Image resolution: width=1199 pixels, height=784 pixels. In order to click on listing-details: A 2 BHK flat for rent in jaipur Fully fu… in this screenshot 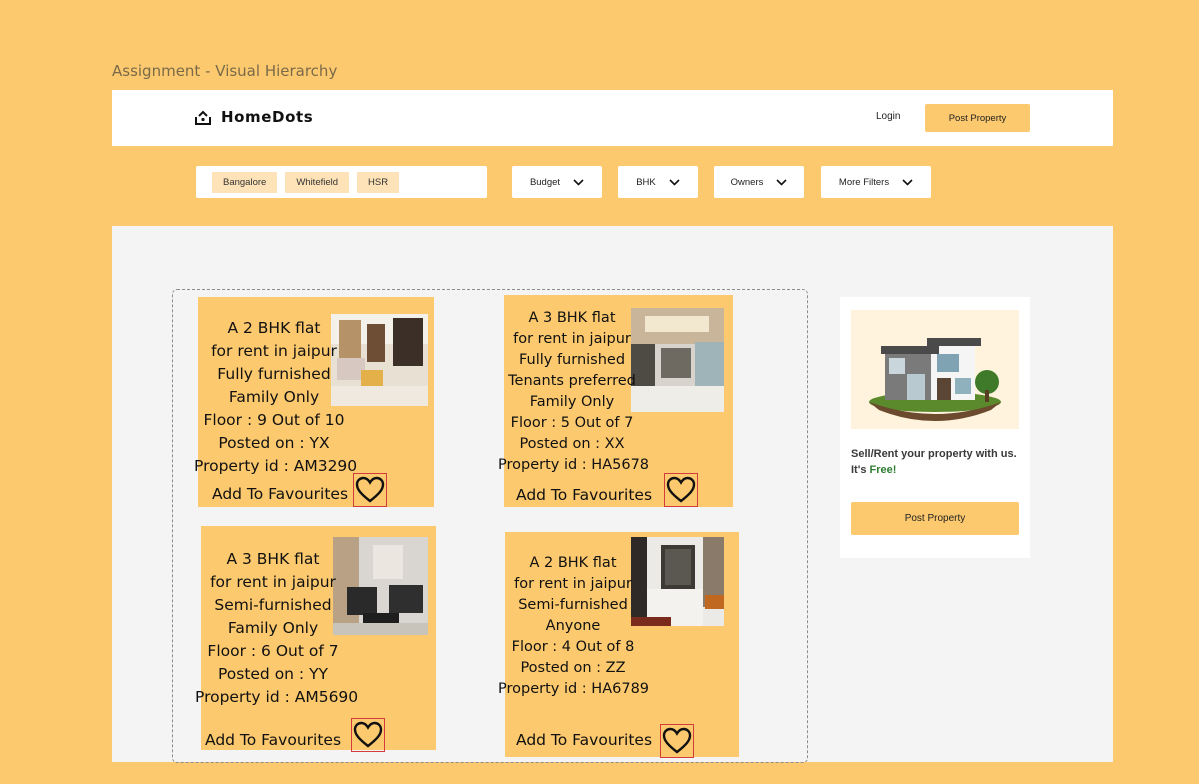, I will do `click(276, 397)`.